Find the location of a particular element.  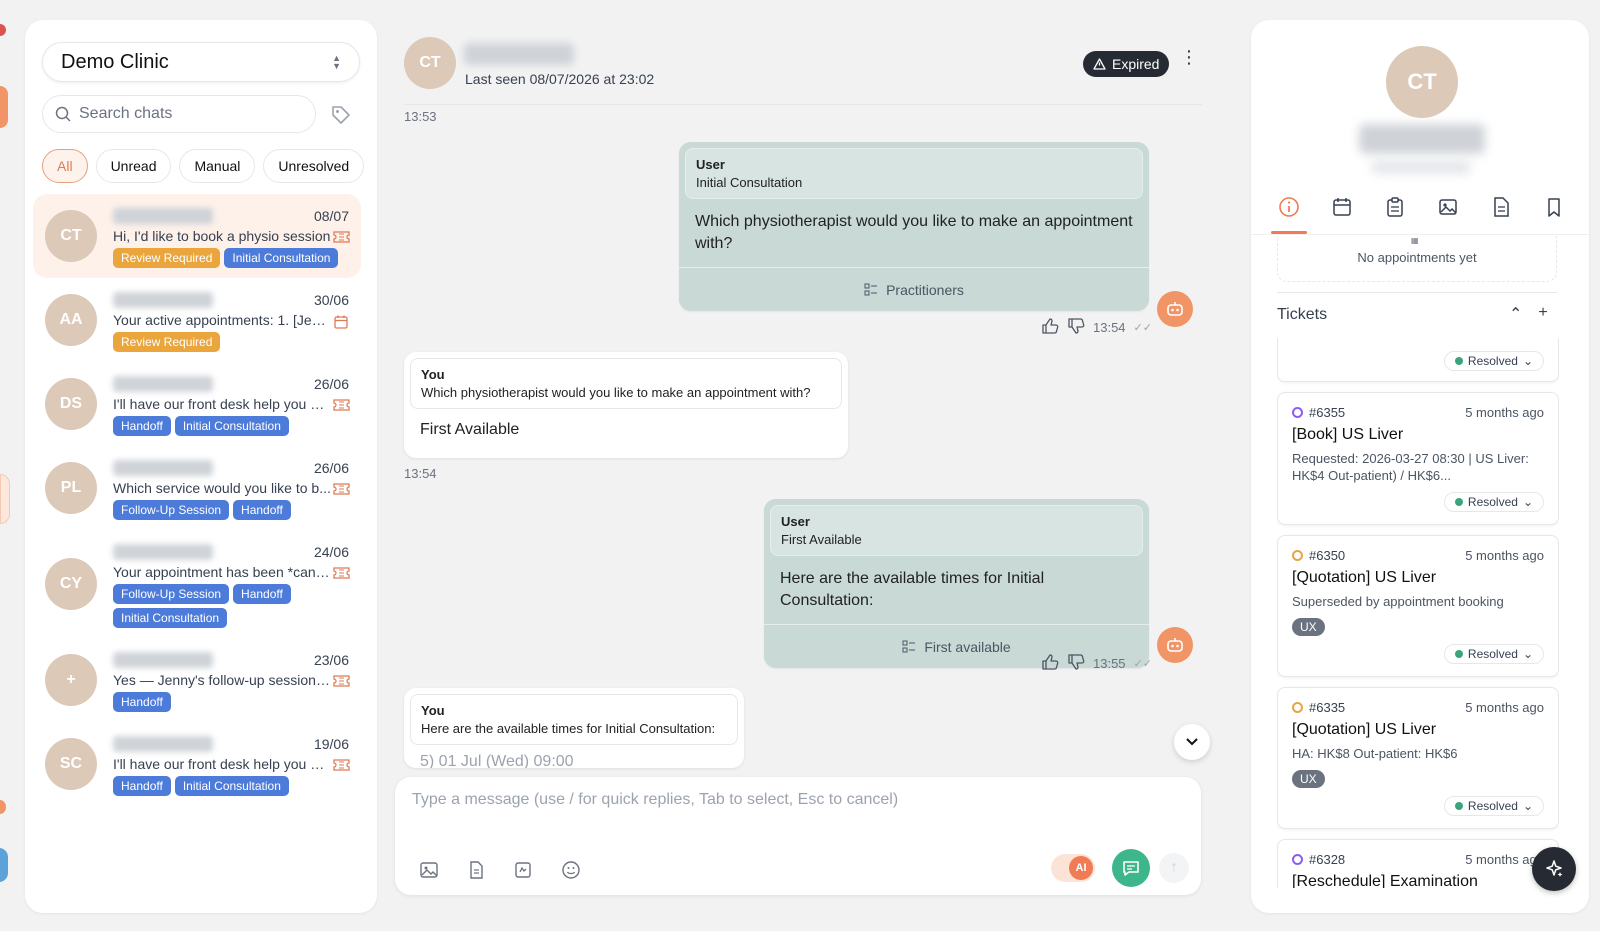

quote-text: Initial Consultation is located at coordinates (749, 182).